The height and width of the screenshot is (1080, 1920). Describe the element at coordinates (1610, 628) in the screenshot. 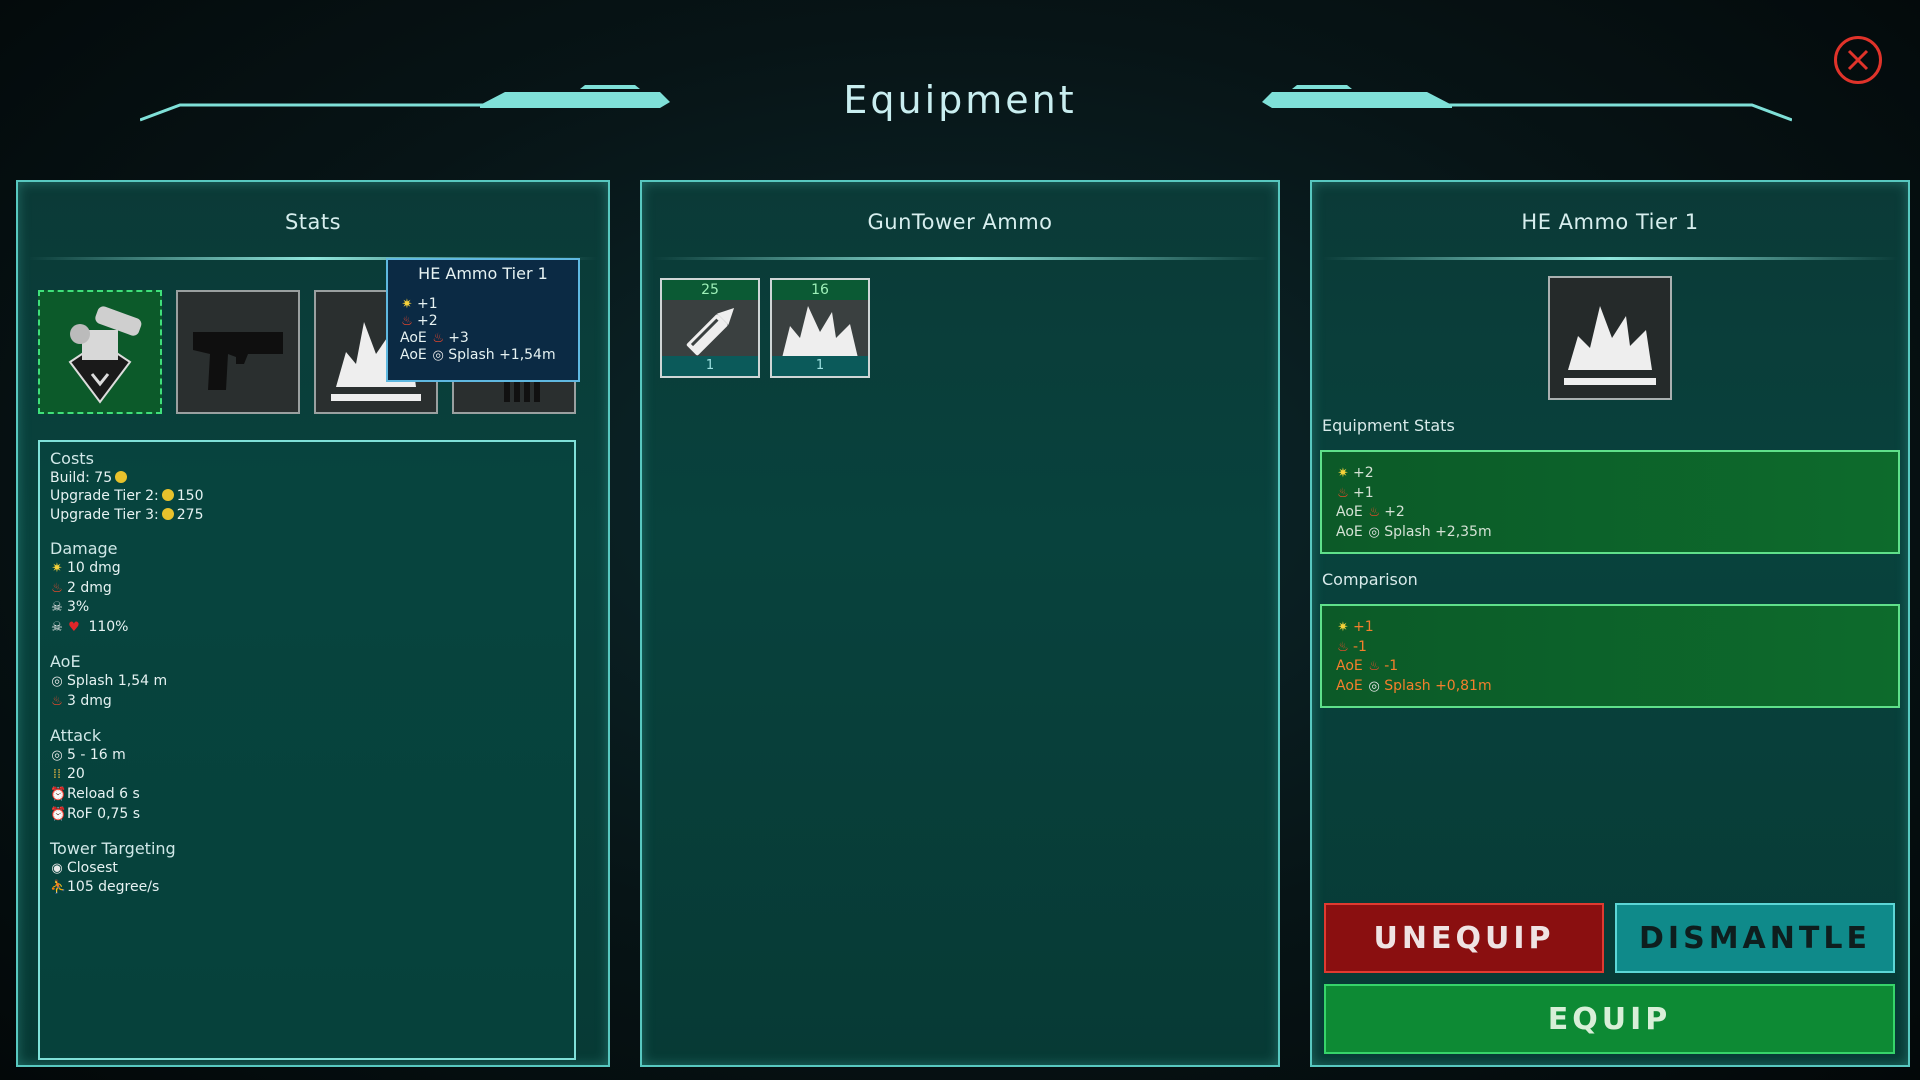

I see `stat-line: ✷ +1` at that location.